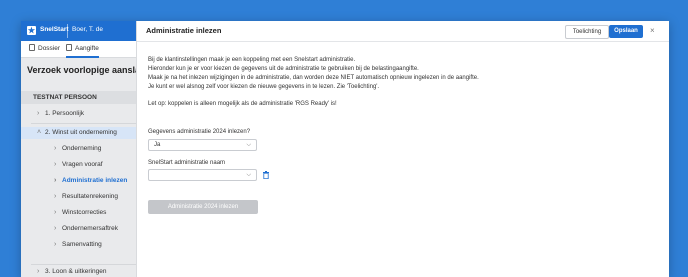 The image size is (688, 277). I want to click on nav-item-label: 2. Winst uit onderneming, so click(81, 132).